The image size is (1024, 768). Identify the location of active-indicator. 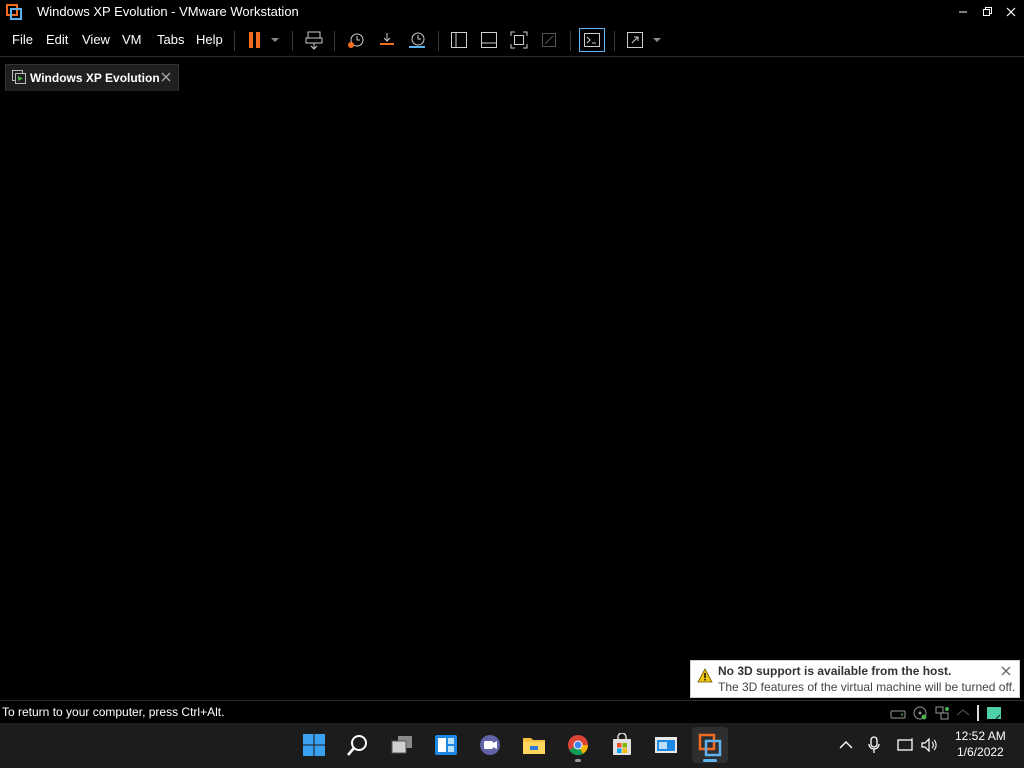
(710, 760).